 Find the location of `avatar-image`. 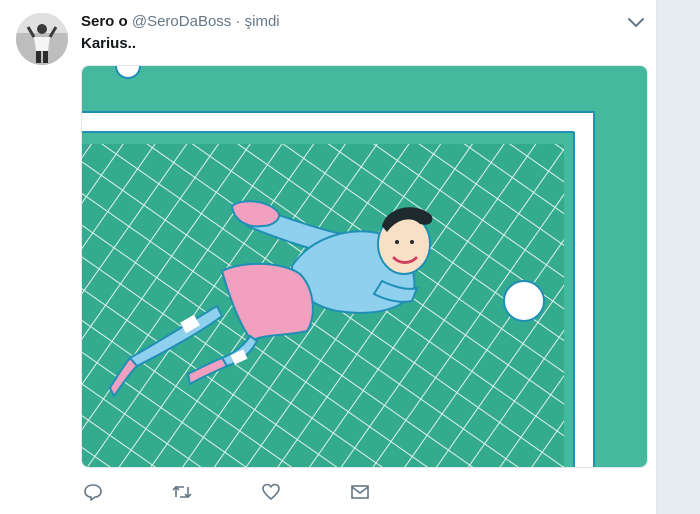

avatar-image is located at coordinates (42, 39).